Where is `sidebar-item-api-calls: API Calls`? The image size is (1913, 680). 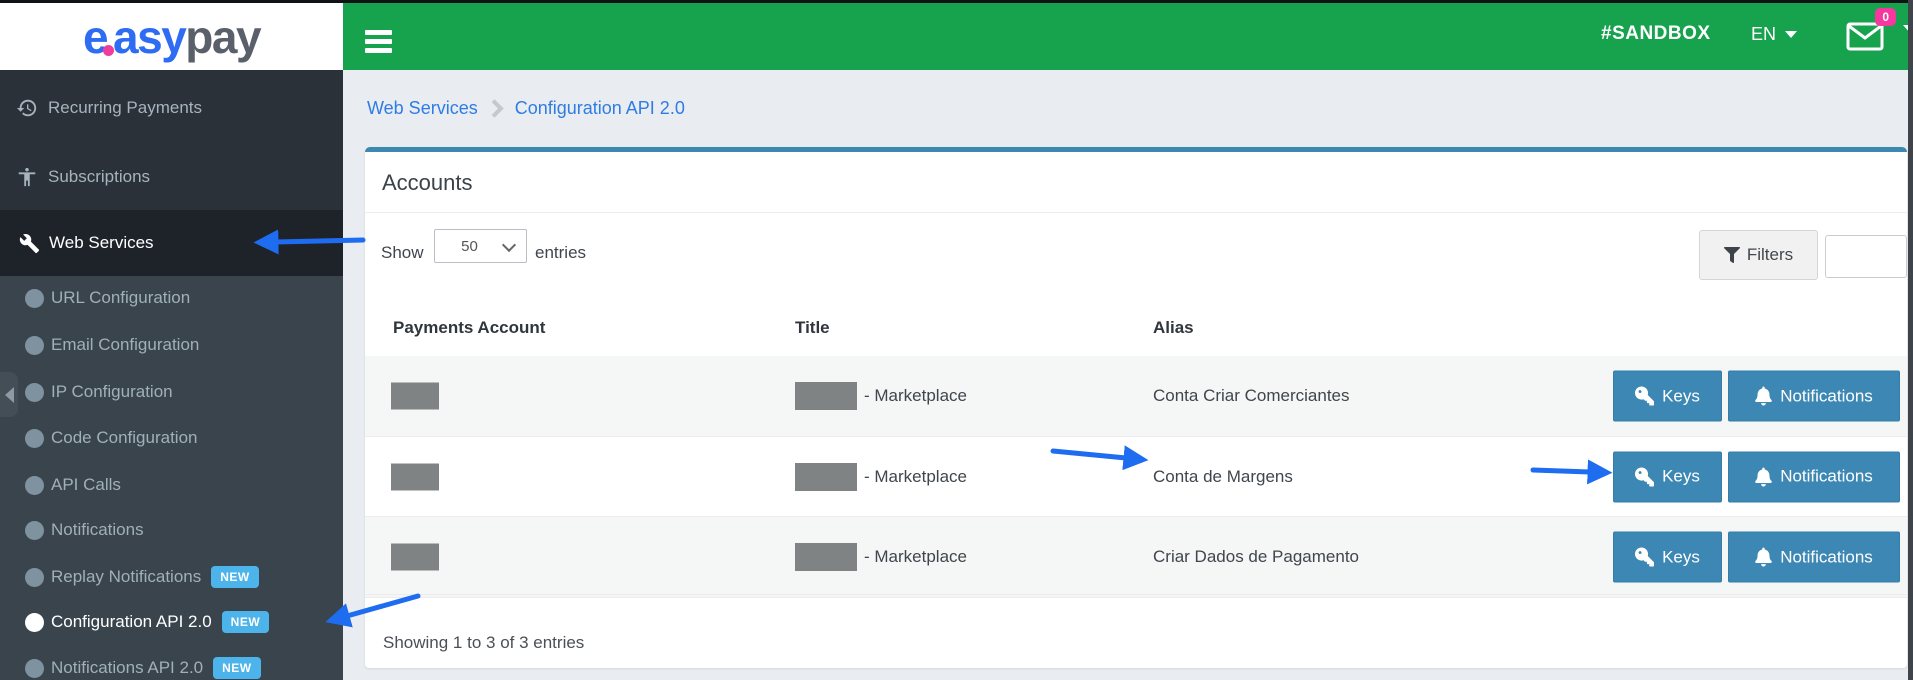 sidebar-item-api-calls: API Calls is located at coordinates (171, 485).